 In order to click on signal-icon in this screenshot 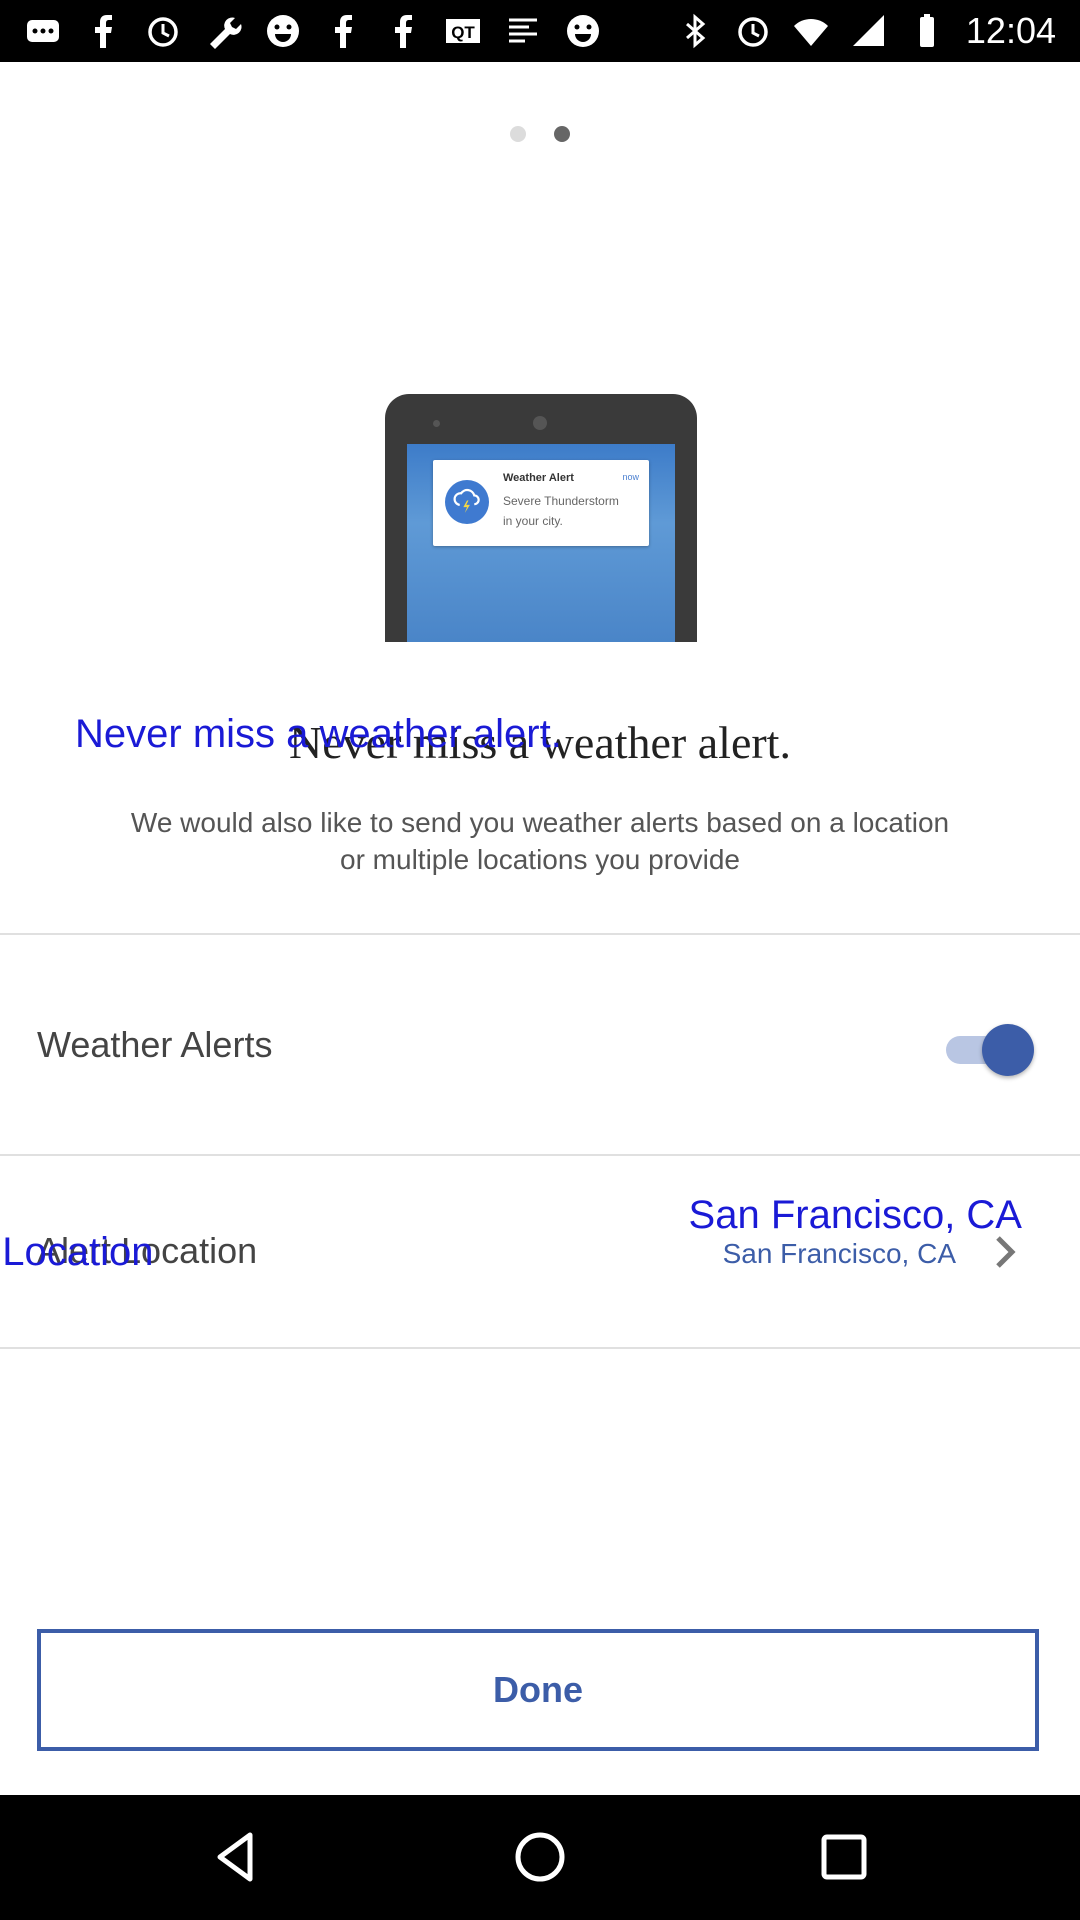, I will do `click(869, 31)`.